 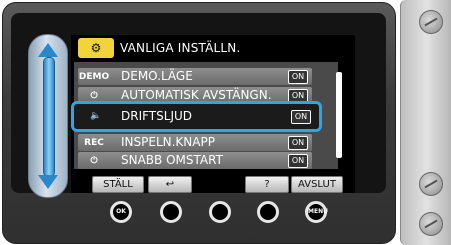 What do you see at coordinates (267, 184) in the screenshot?
I see `help-button: ?` at bounding box center [267, 184].